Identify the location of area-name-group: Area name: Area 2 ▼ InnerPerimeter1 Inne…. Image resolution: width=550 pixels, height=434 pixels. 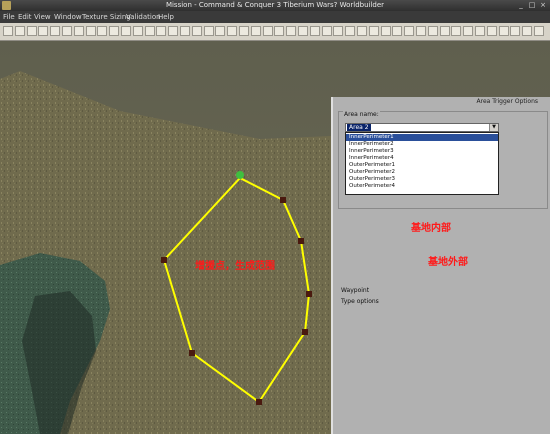
(443, 160).